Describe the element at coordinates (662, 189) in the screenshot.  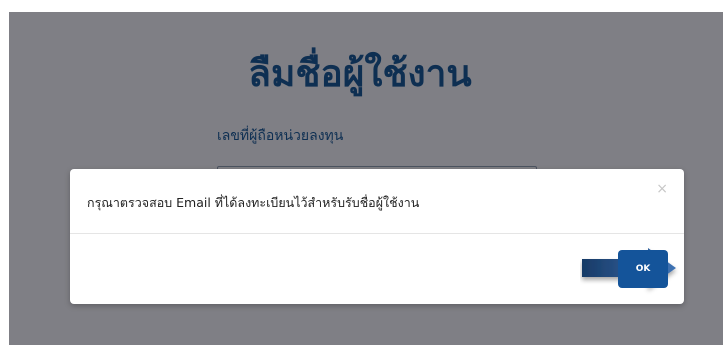
I see `close-icon: ×` at that location.